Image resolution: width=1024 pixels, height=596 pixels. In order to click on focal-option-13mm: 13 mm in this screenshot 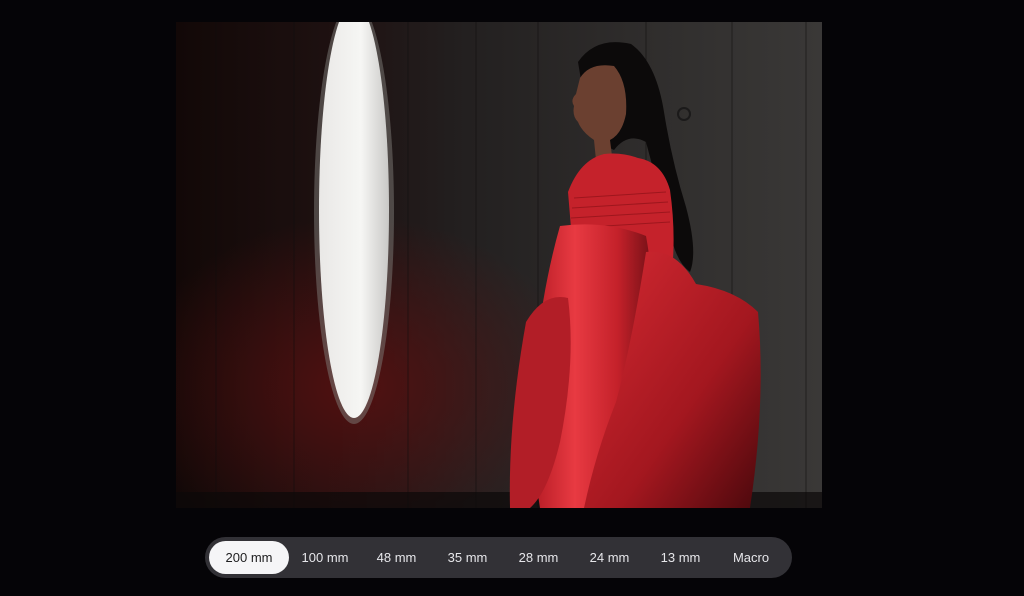, I will do `click(680, 557)`.